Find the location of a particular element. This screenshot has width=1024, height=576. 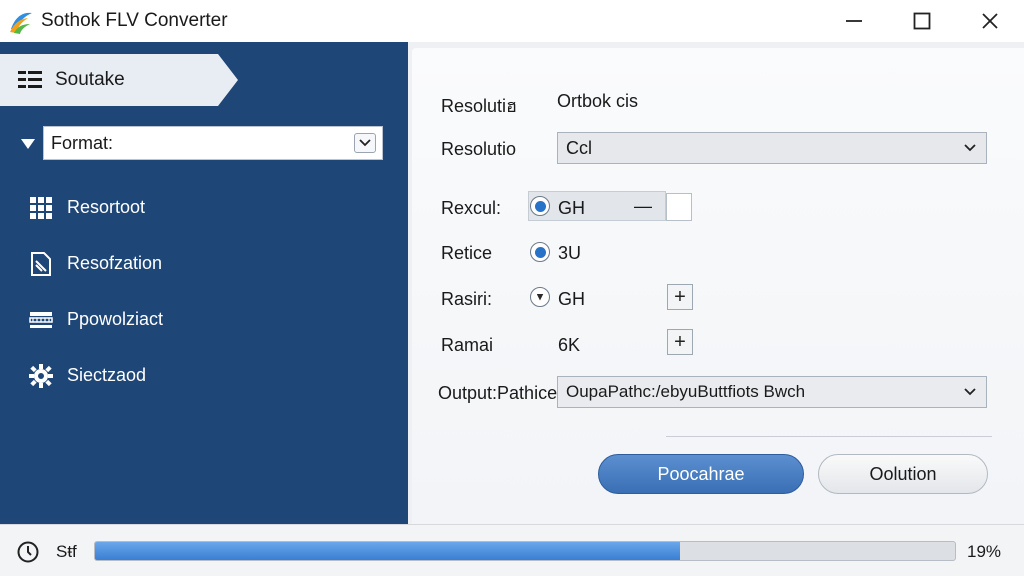

status-bar: Sŧf 19% is located at coordinates (512, 550).